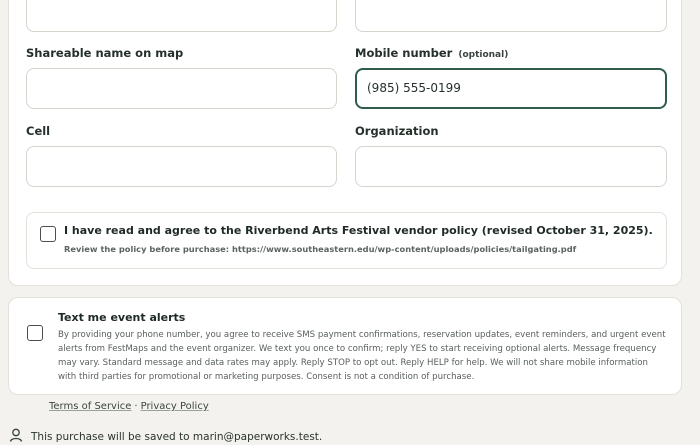  What do you see at coordinates (48, 234) in the screenshot?
I see `policy-checkbox` at bounding box center [48, 234].